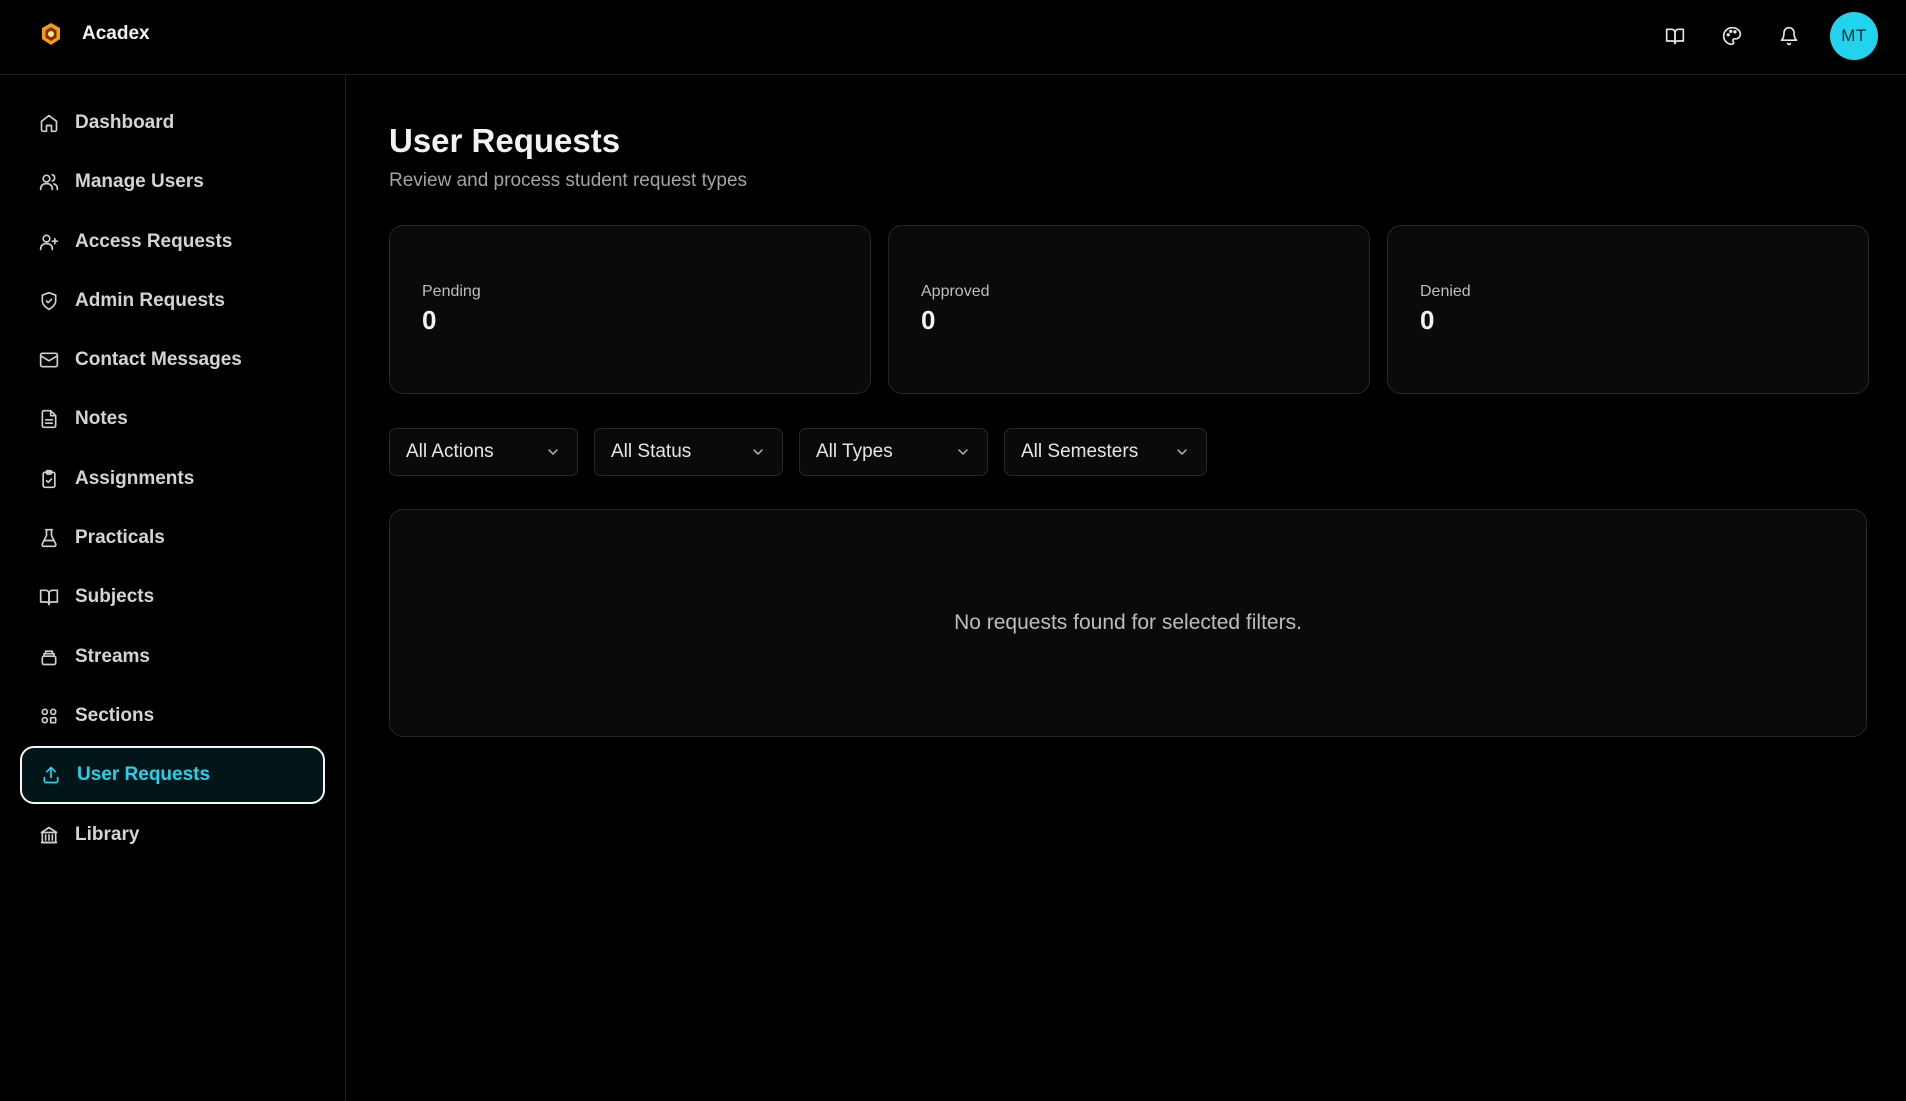  I want to click on sidebar-item-label: User Requests, so click(144, 775).